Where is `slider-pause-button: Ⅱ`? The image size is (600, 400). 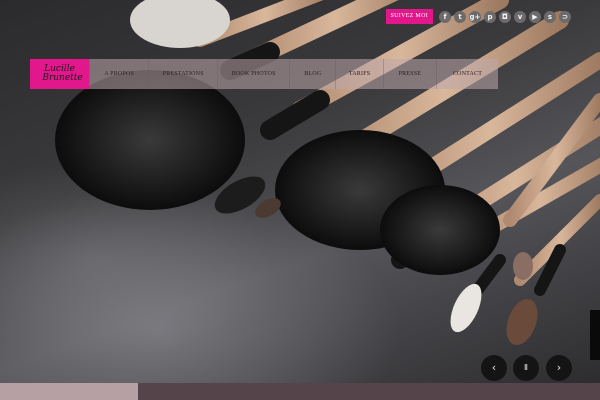
slider-pause-button: Ⅱ is located at coordinates (526, 368).